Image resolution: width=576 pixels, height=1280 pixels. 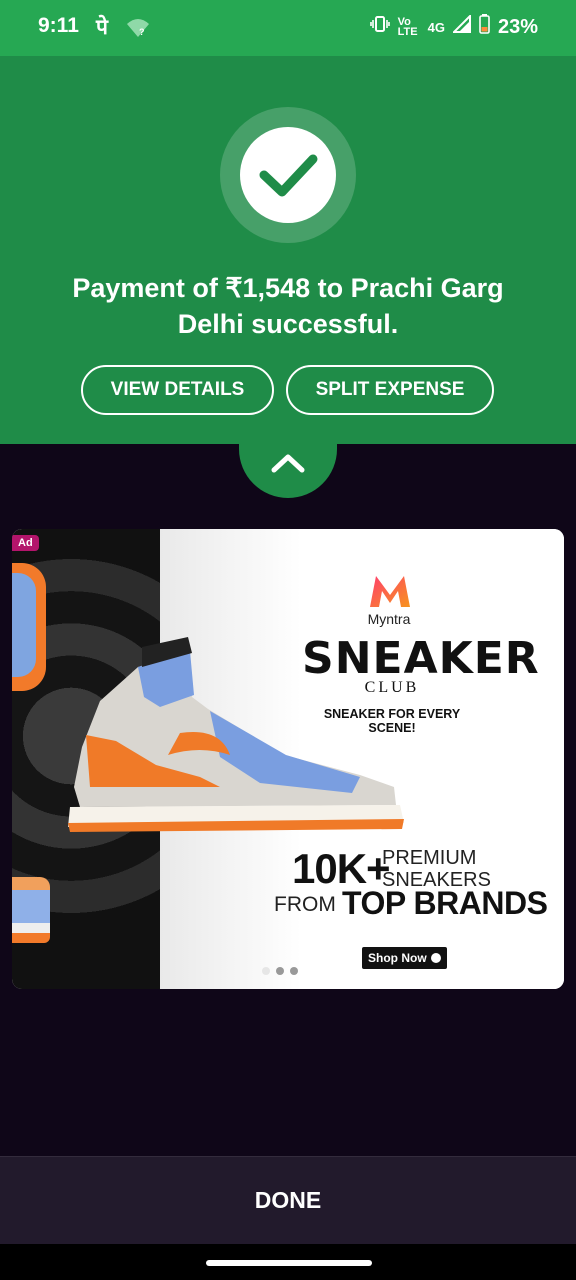 I want to click on home-indicator, so click(x=289, y=1263).